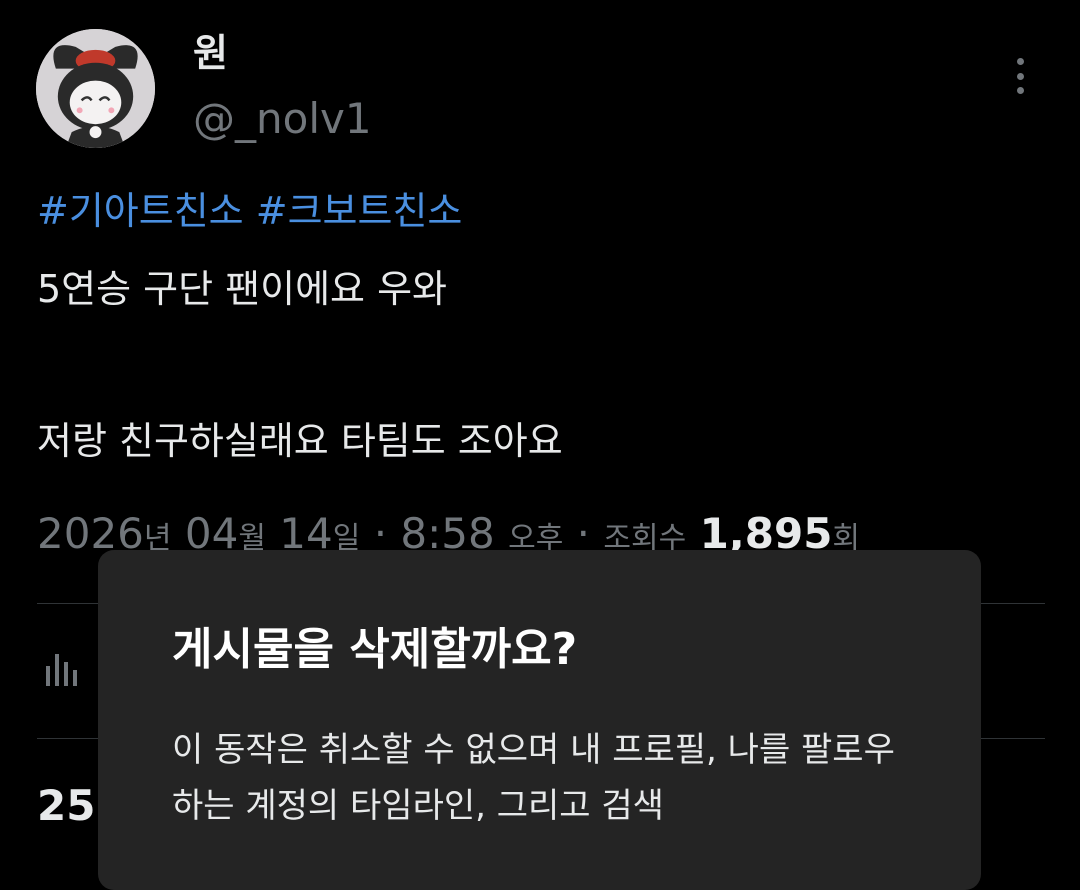 The image size is (1080, 890). I want to click on display-name: 원, so click(210, 53).